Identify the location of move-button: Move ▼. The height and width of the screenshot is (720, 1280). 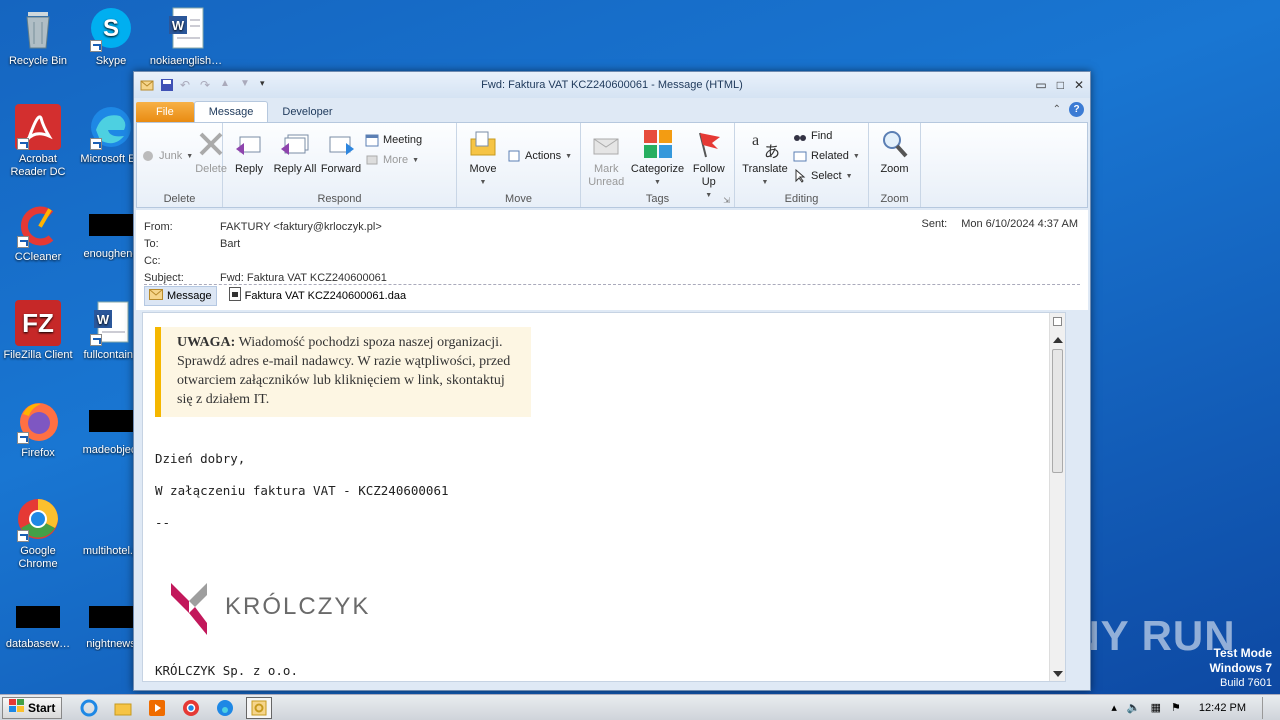
(483, 159).